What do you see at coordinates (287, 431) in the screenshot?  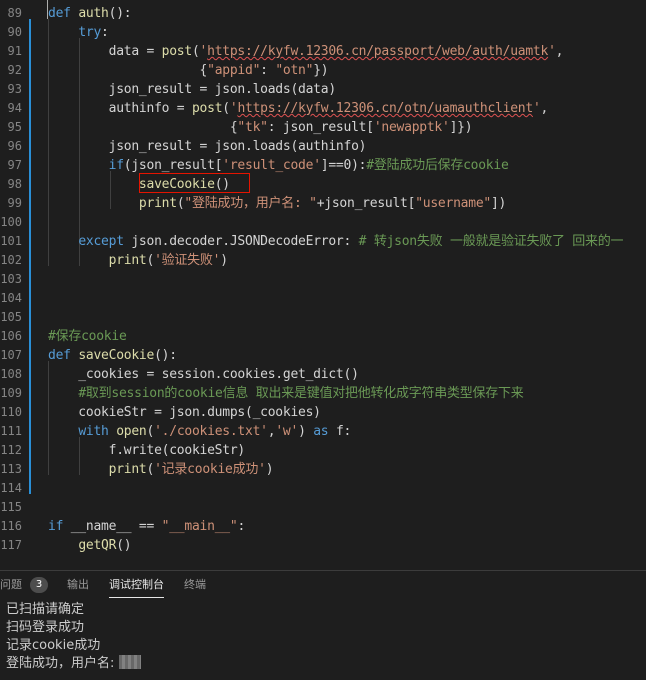 I see `code-token: 'w'` at bounding box center [287, 431].